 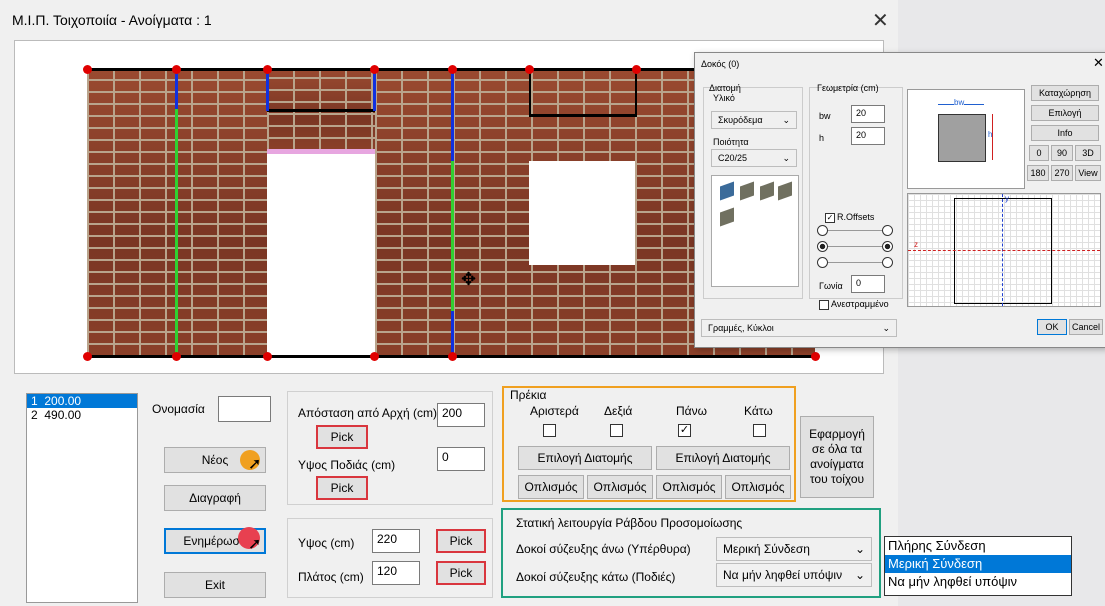 What do you see at coordinates (215, 585) in the screenshot?
I see `exit-button: Exit` at bounding box center [215, 585].